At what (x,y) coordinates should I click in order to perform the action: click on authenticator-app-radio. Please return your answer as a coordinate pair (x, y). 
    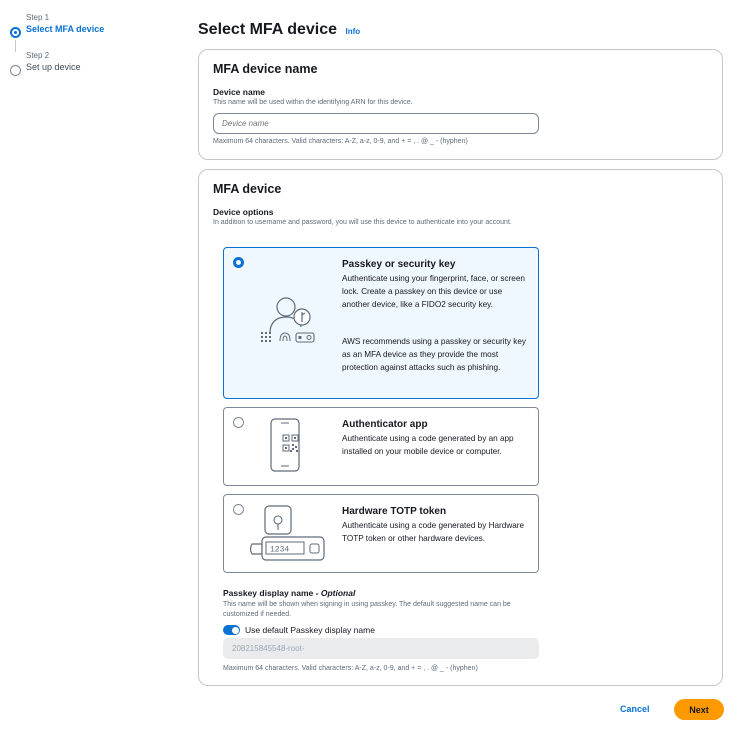
    Looking at the image, I should click on (238, 422).